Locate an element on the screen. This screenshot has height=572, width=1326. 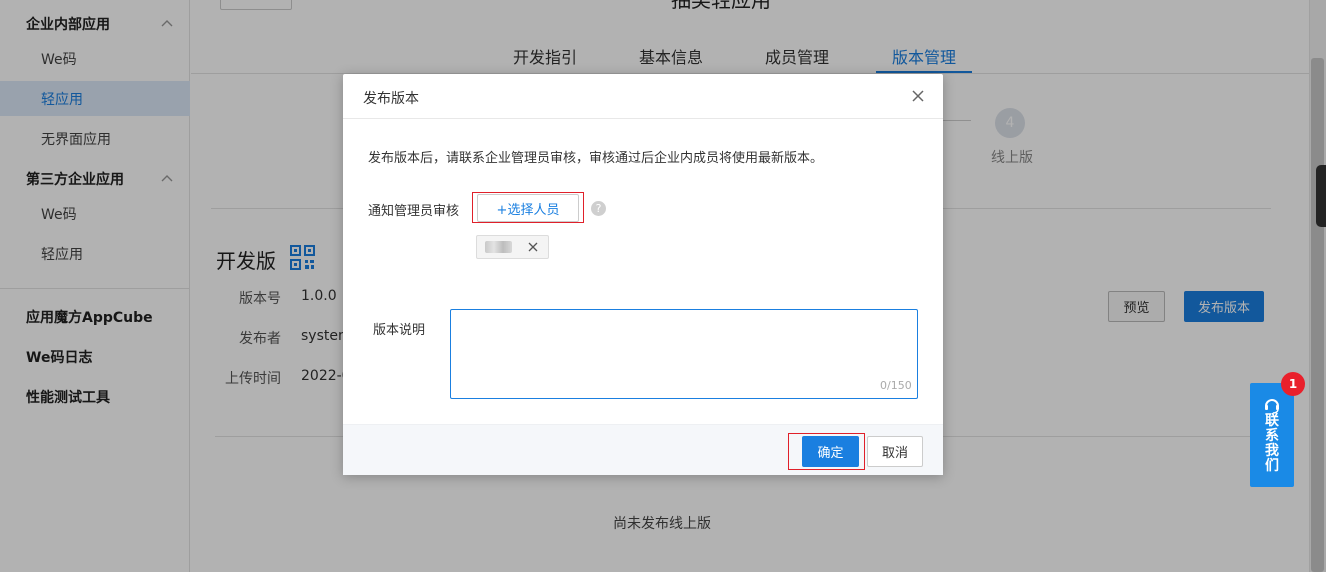
dialog-header: 发布版本 is located at coordinates (643, 96).